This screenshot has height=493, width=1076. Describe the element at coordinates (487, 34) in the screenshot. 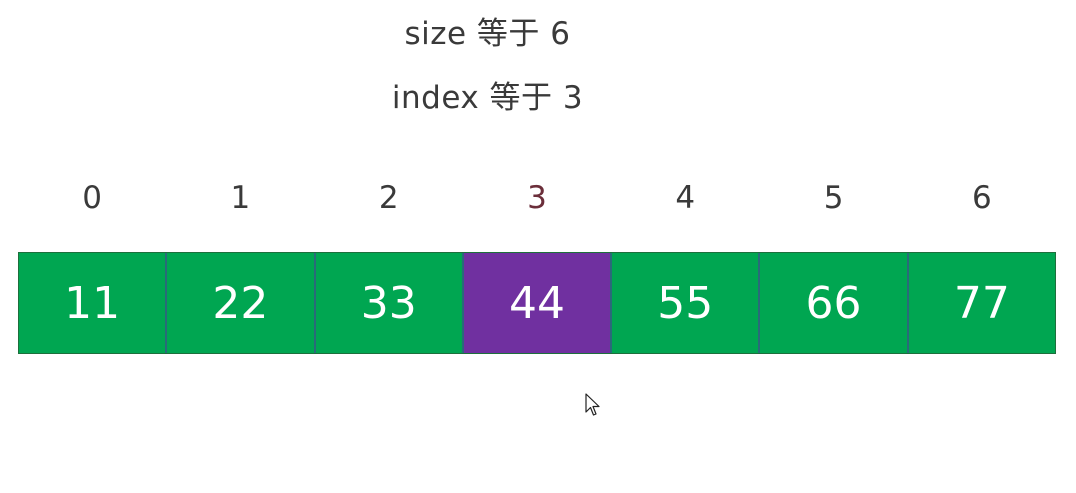

I see `size-label: size 等于 6` at that location.